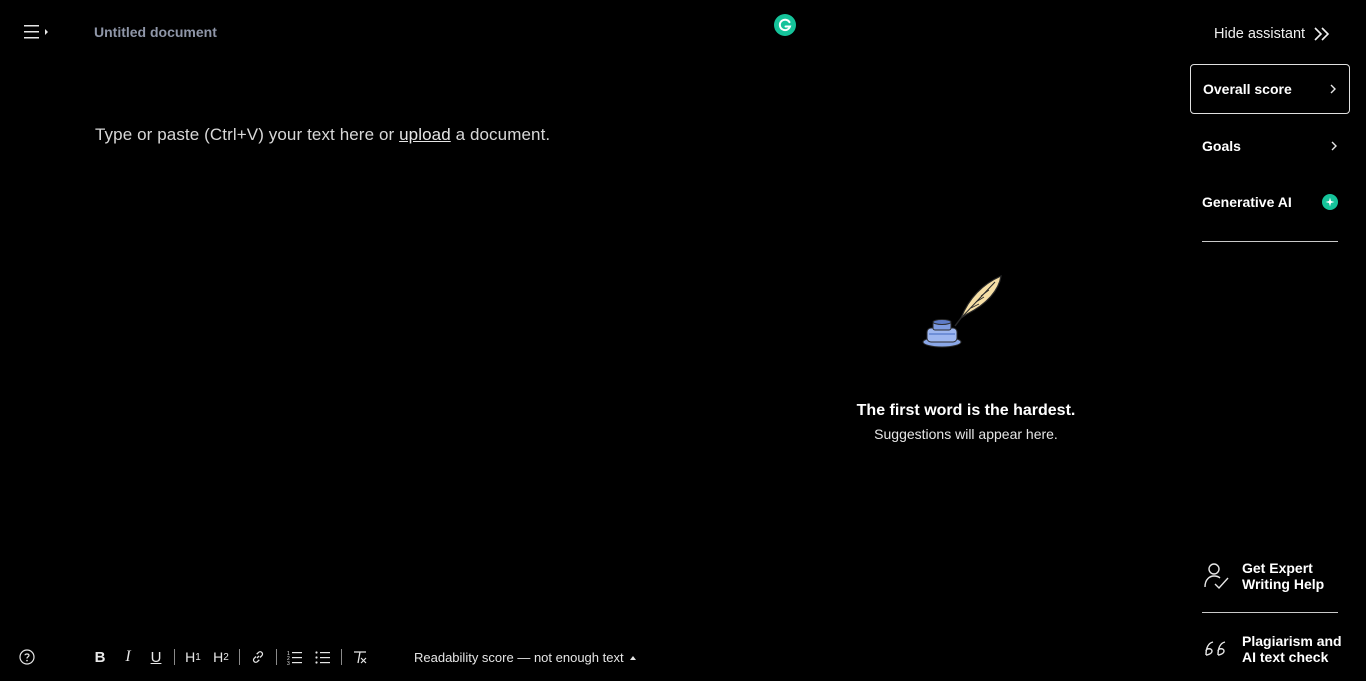  What do you see at coordinates (38, 32) in the screenshot?
I see `menu-icon` at bounding box center [38, 32].